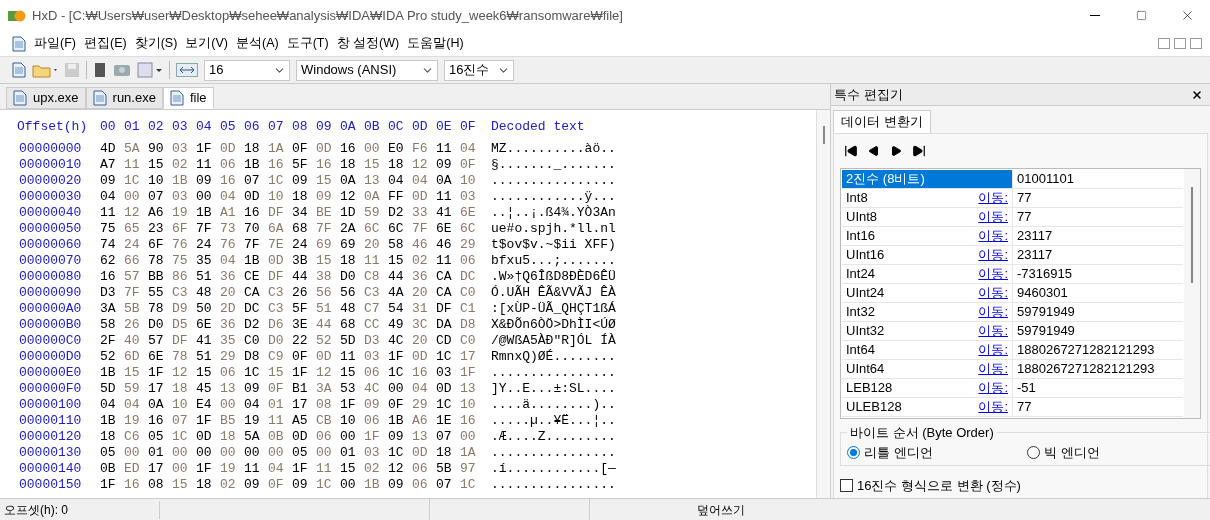 This screenshot has height=520, width=1210. What do you see at coordinates (55, 43) in the screenshot?
I see `menu-item: 파일(F)` at bounding box center [55, 43].